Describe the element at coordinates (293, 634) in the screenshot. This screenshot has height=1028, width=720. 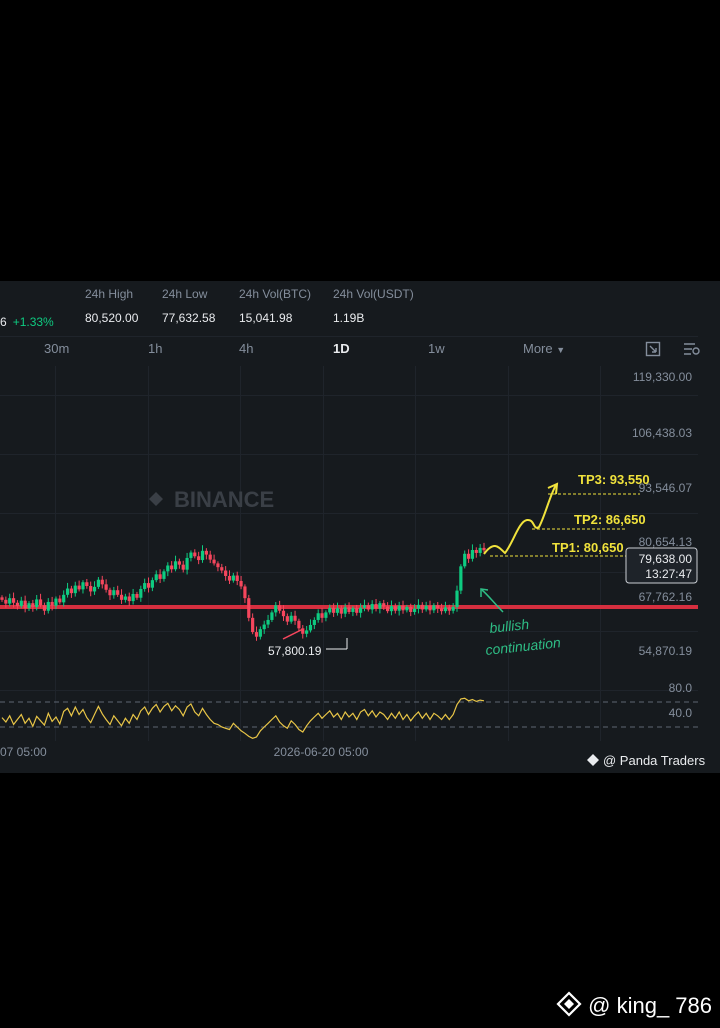
I see `low-trend-line` at that location.